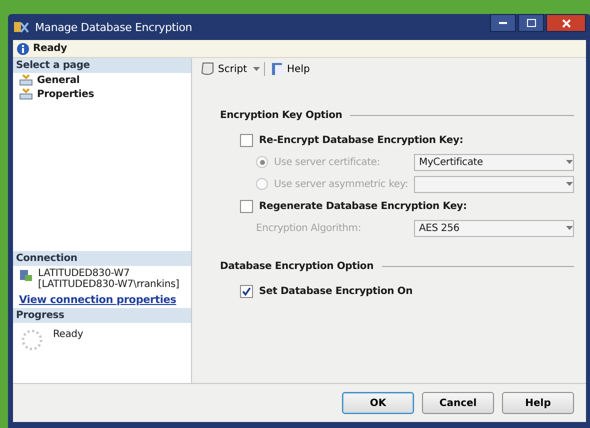 Image resolution: width=590 pixels, height=428 pixels. What do you see at coordinates (26, 275) in the screenshot?
I see `server-icon` at bounding box center [26, 275].